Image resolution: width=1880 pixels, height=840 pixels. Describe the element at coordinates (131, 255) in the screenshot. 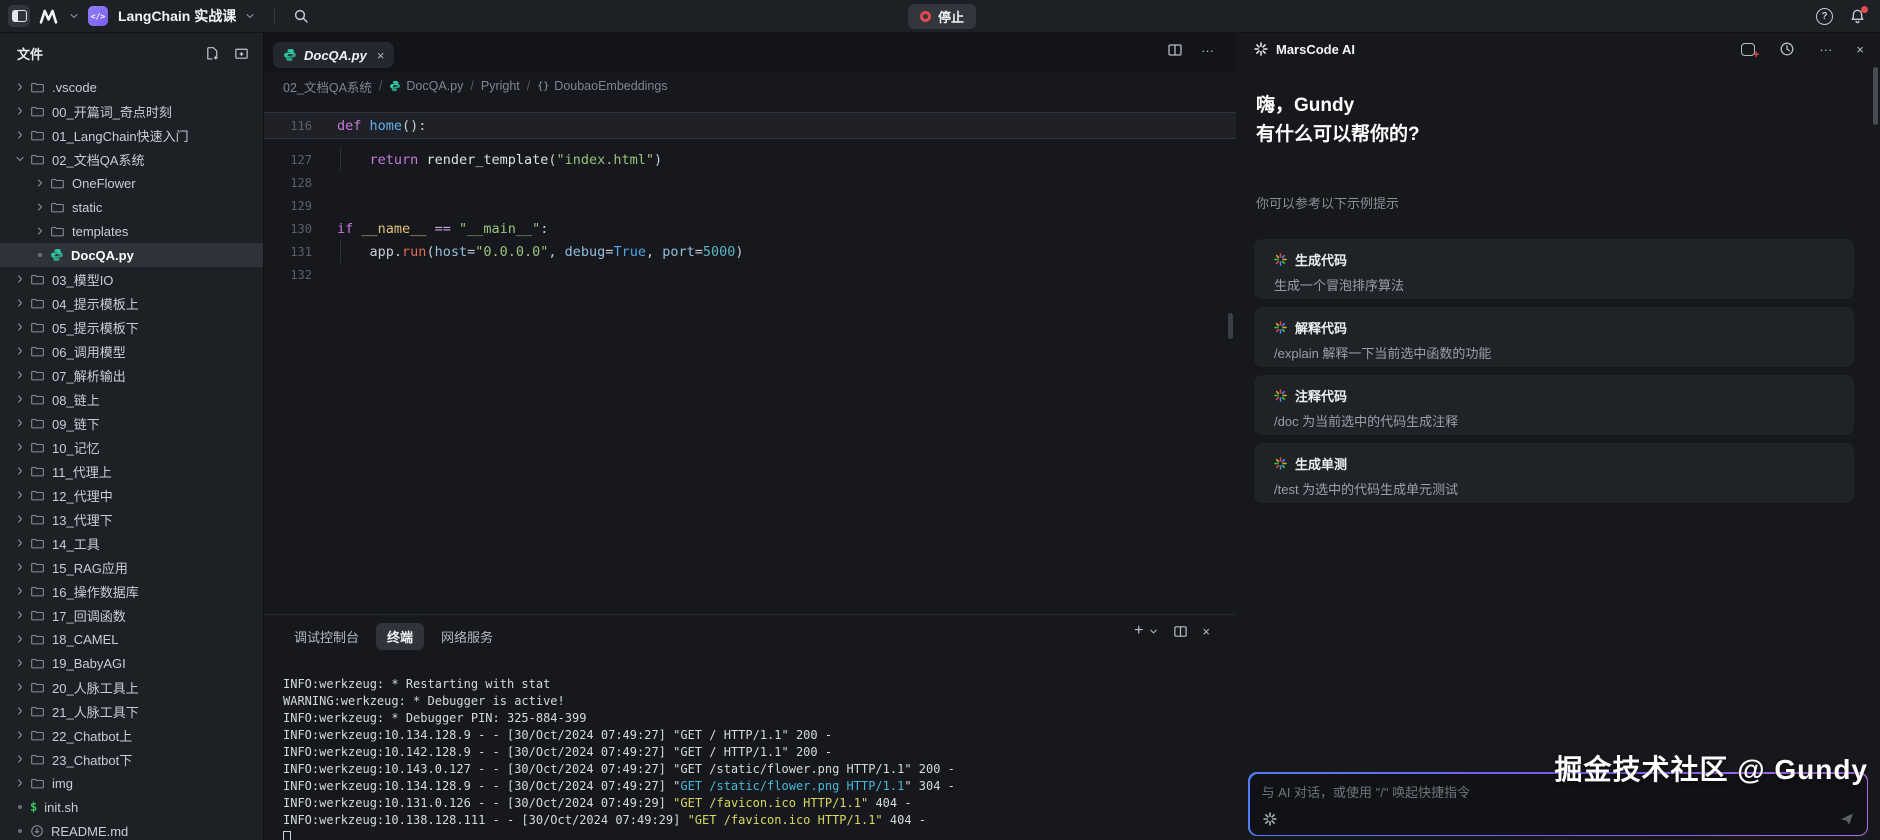

I see `tree-item-DocQA.py: DocQA.py` at that location.